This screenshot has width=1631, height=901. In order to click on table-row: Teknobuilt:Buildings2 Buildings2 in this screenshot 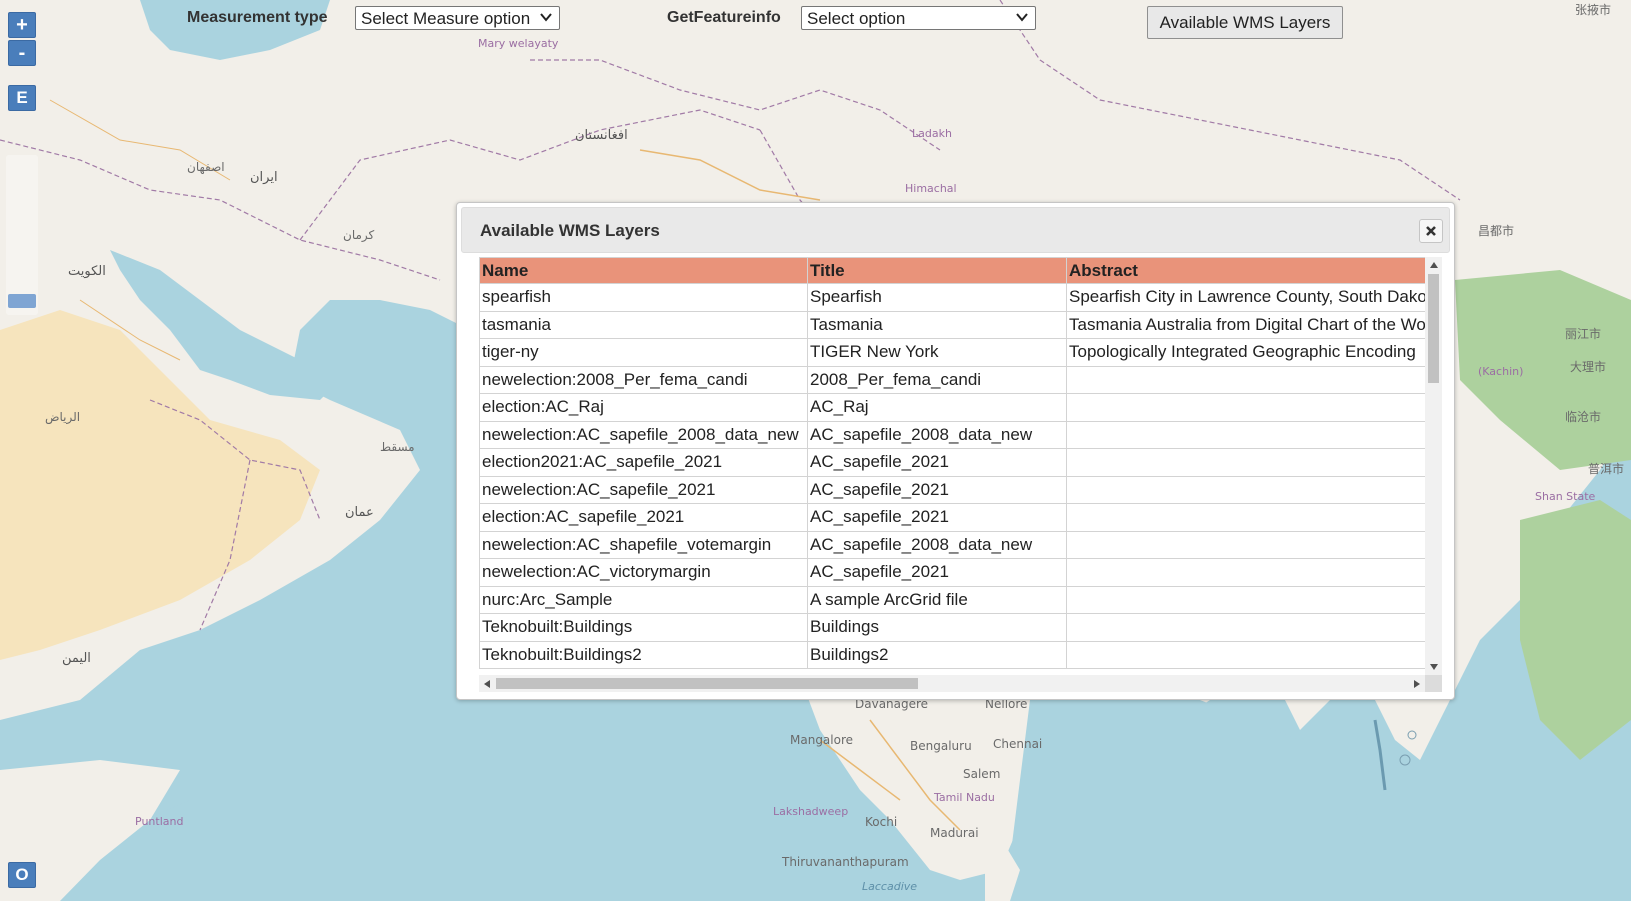, I will do `click(952, 654)`.